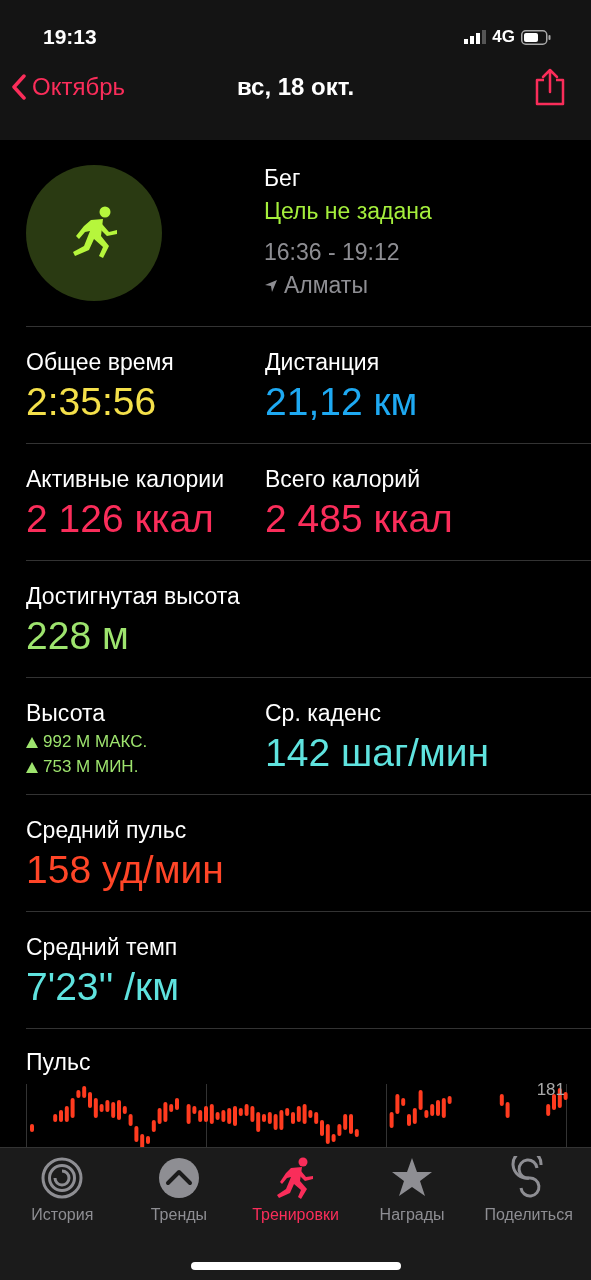 Image resolution: width=591 pixels, height=1280 pixels. Describe the element at coordinates (323, 362) in the screenshot. I see `metric-label: Дистанция` at that location.